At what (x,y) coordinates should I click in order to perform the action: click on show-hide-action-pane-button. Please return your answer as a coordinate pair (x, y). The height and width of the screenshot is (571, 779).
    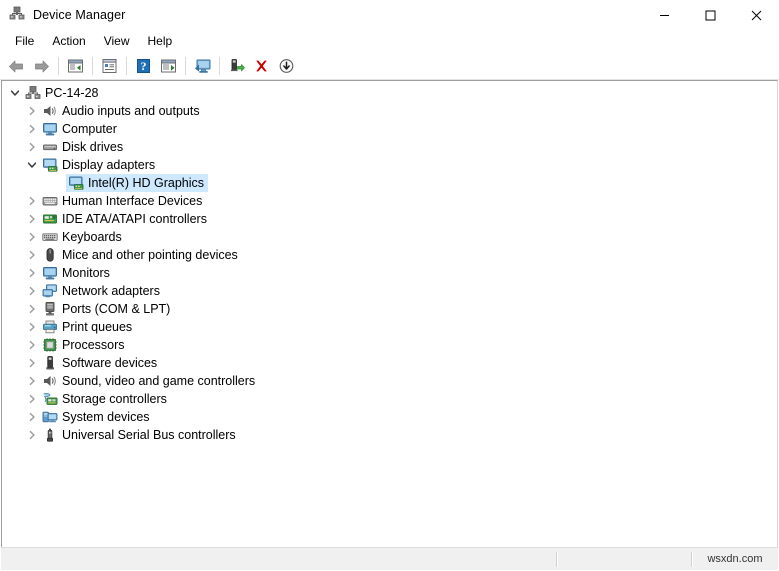
    Looking at the image, I should click on (168, 66).